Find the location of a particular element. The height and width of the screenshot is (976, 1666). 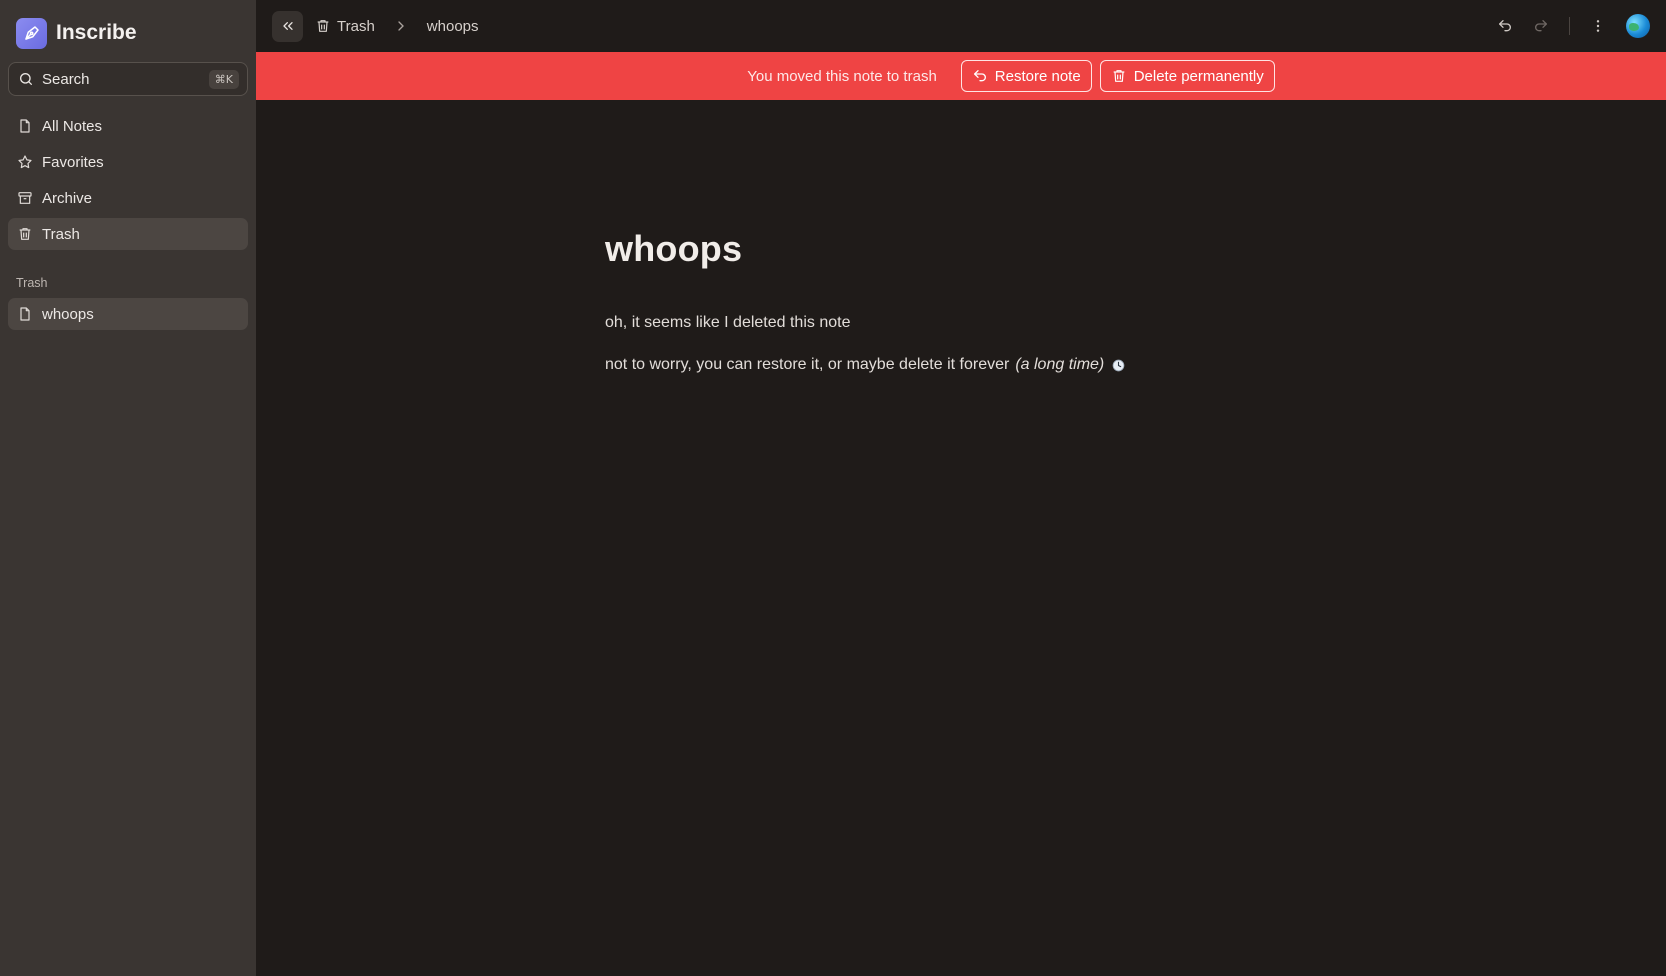

breadcrumb-current: whoops is located at coordinates (452, 26).